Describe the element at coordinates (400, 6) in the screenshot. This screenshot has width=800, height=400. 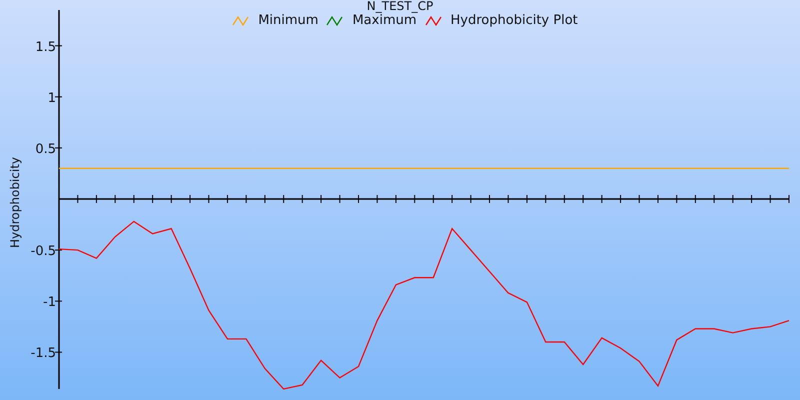
I see `chart-title: N_TEST_CP` at that location.